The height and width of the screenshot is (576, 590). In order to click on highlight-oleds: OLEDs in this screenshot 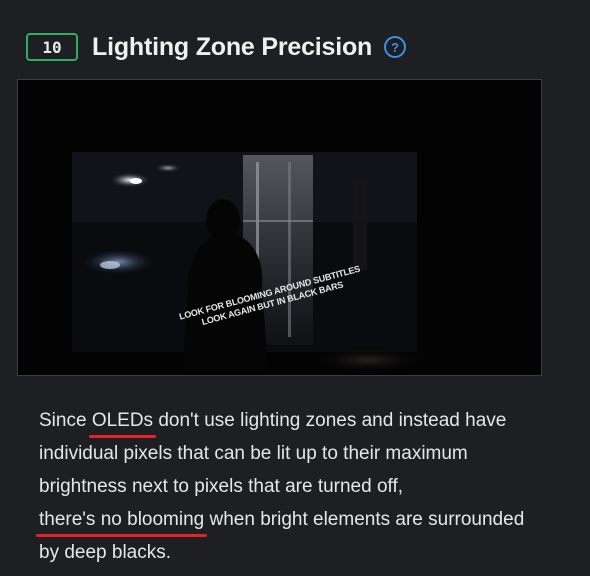, I will do `click(122, 421)`.